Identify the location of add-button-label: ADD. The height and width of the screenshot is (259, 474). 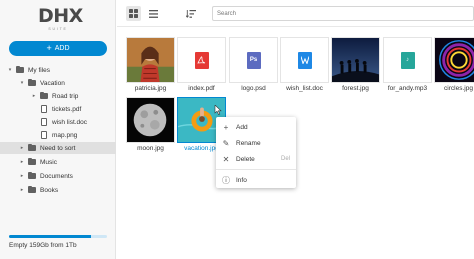
(62, 48).